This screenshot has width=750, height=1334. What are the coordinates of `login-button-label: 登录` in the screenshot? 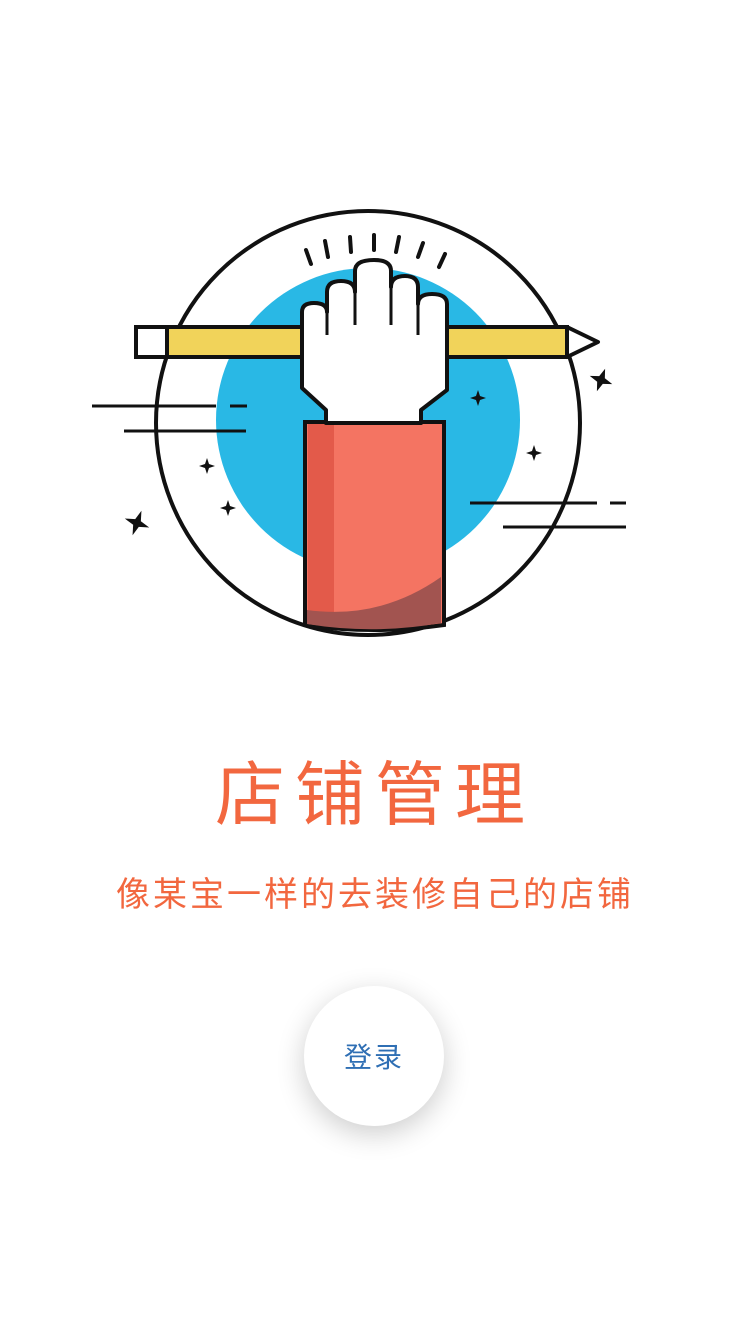 It's located at (373, 1057).